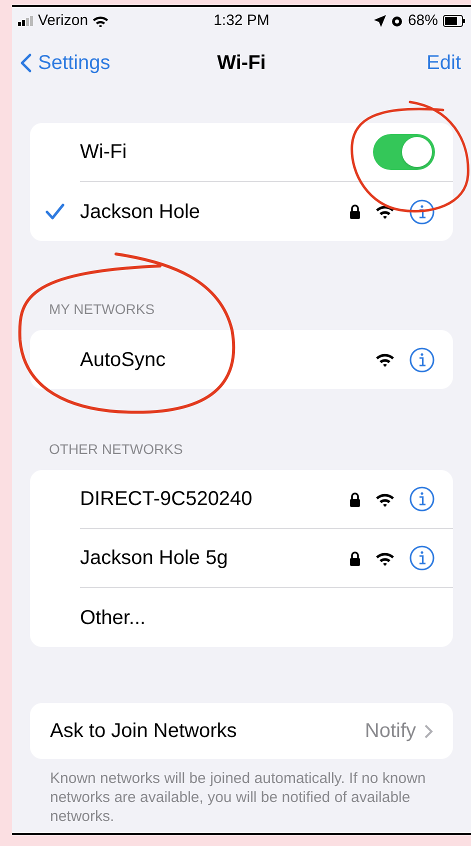 This screenshot has width=471, height=846. I want to click on network-name: DIRECT-9C520240, so click(214, 499).